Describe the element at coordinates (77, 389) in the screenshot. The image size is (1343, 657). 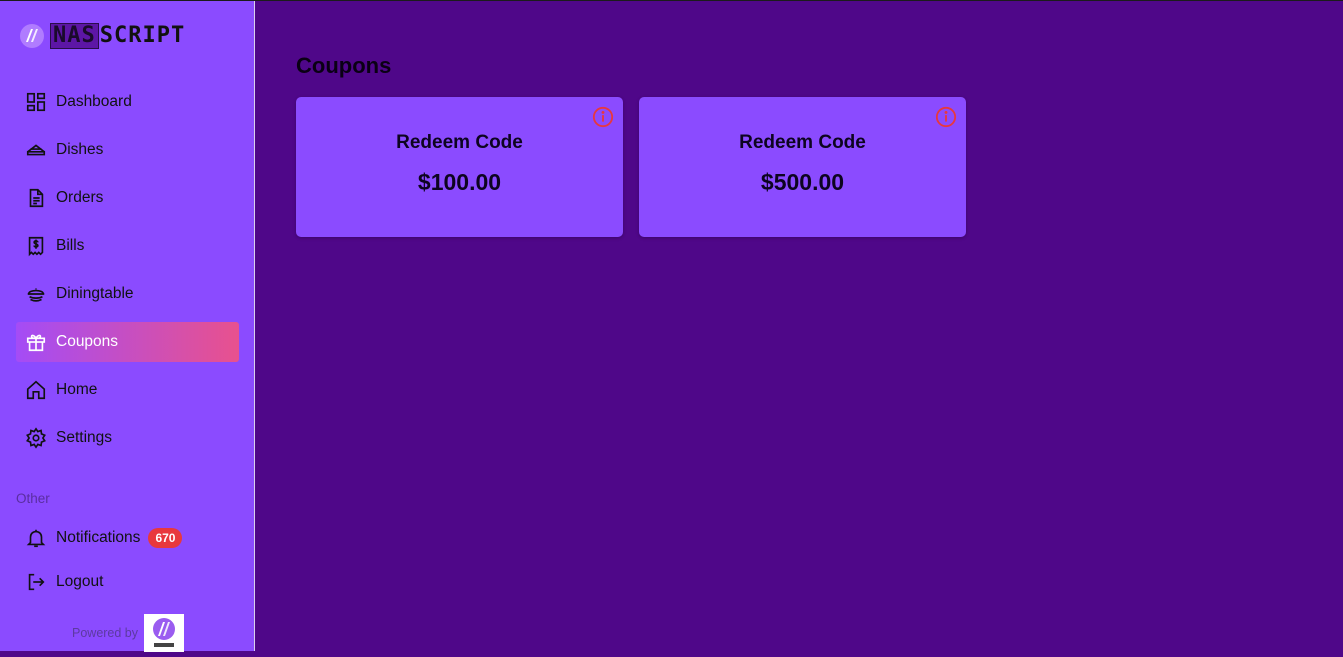
I see `sidebar-item-label: Home` at that location.